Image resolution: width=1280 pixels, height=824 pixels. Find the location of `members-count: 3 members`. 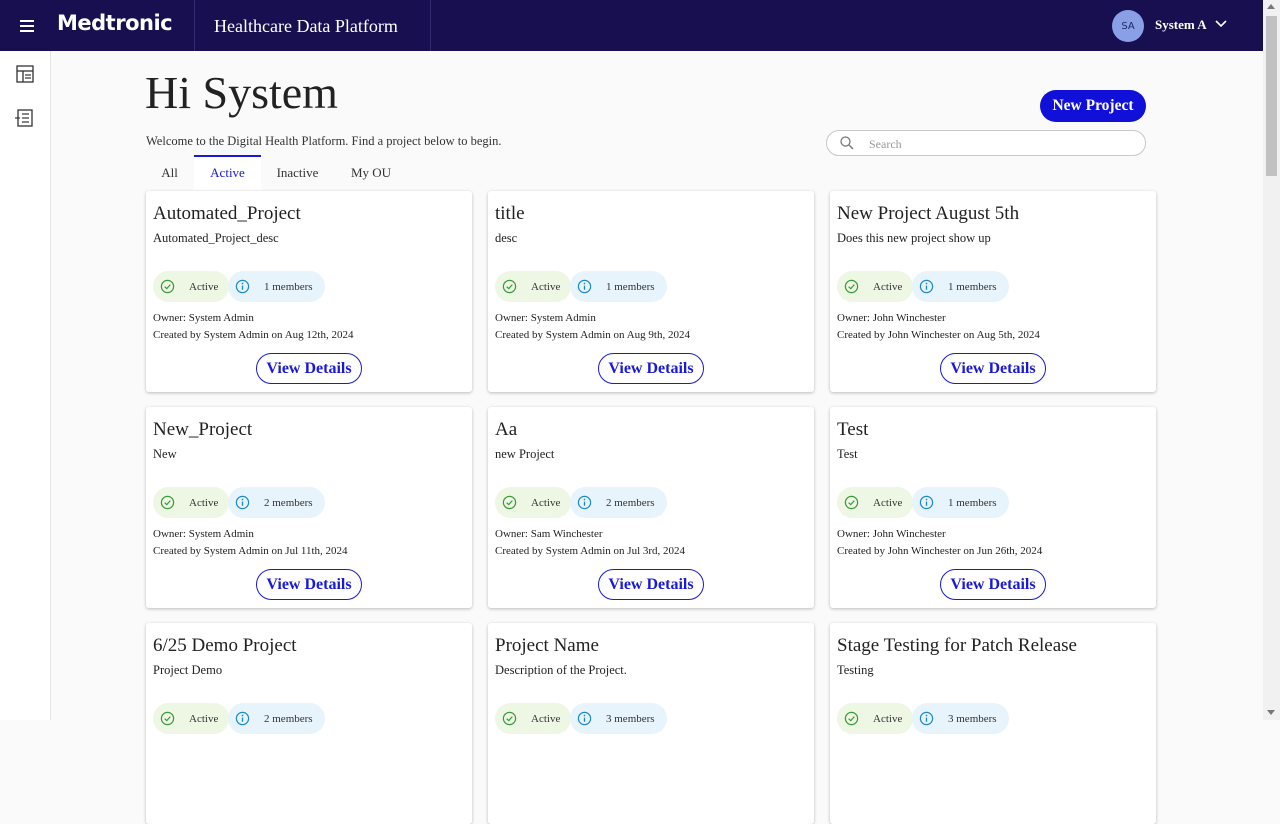

members-count: 3 members is located at coordinates (972, 718).